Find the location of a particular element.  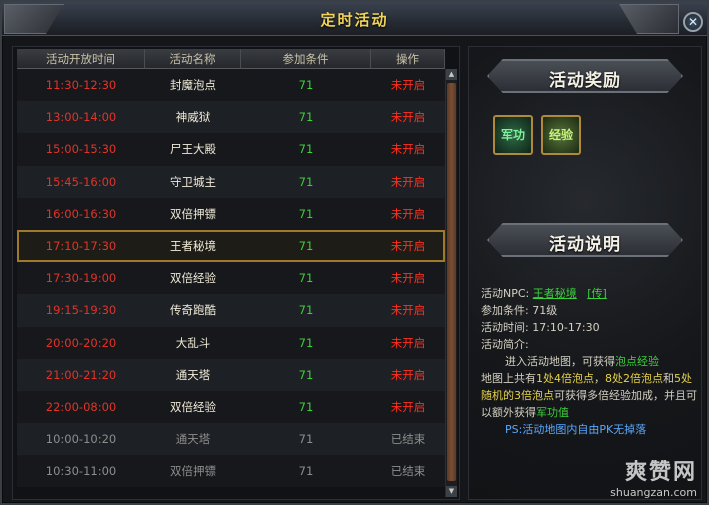

header-condition: 参加条件 is located at coordinates (306, 59).